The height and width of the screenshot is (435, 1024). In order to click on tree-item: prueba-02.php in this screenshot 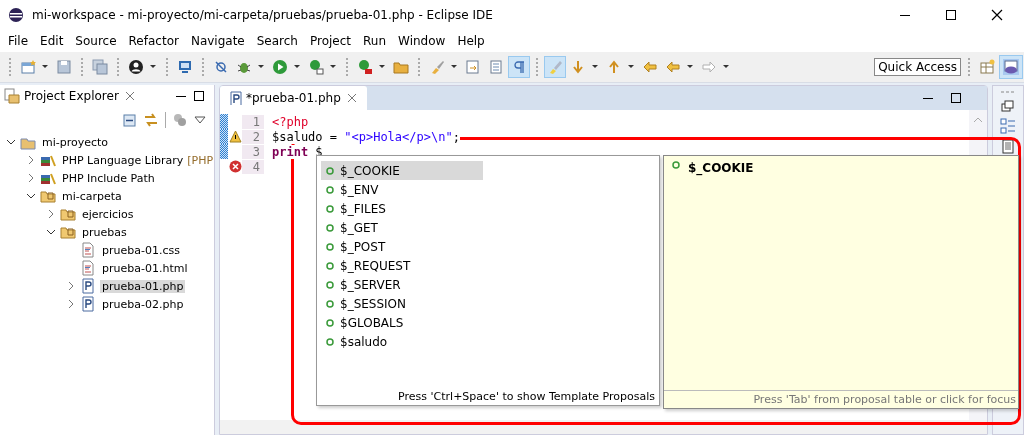, I will do `click(143, 304)`.